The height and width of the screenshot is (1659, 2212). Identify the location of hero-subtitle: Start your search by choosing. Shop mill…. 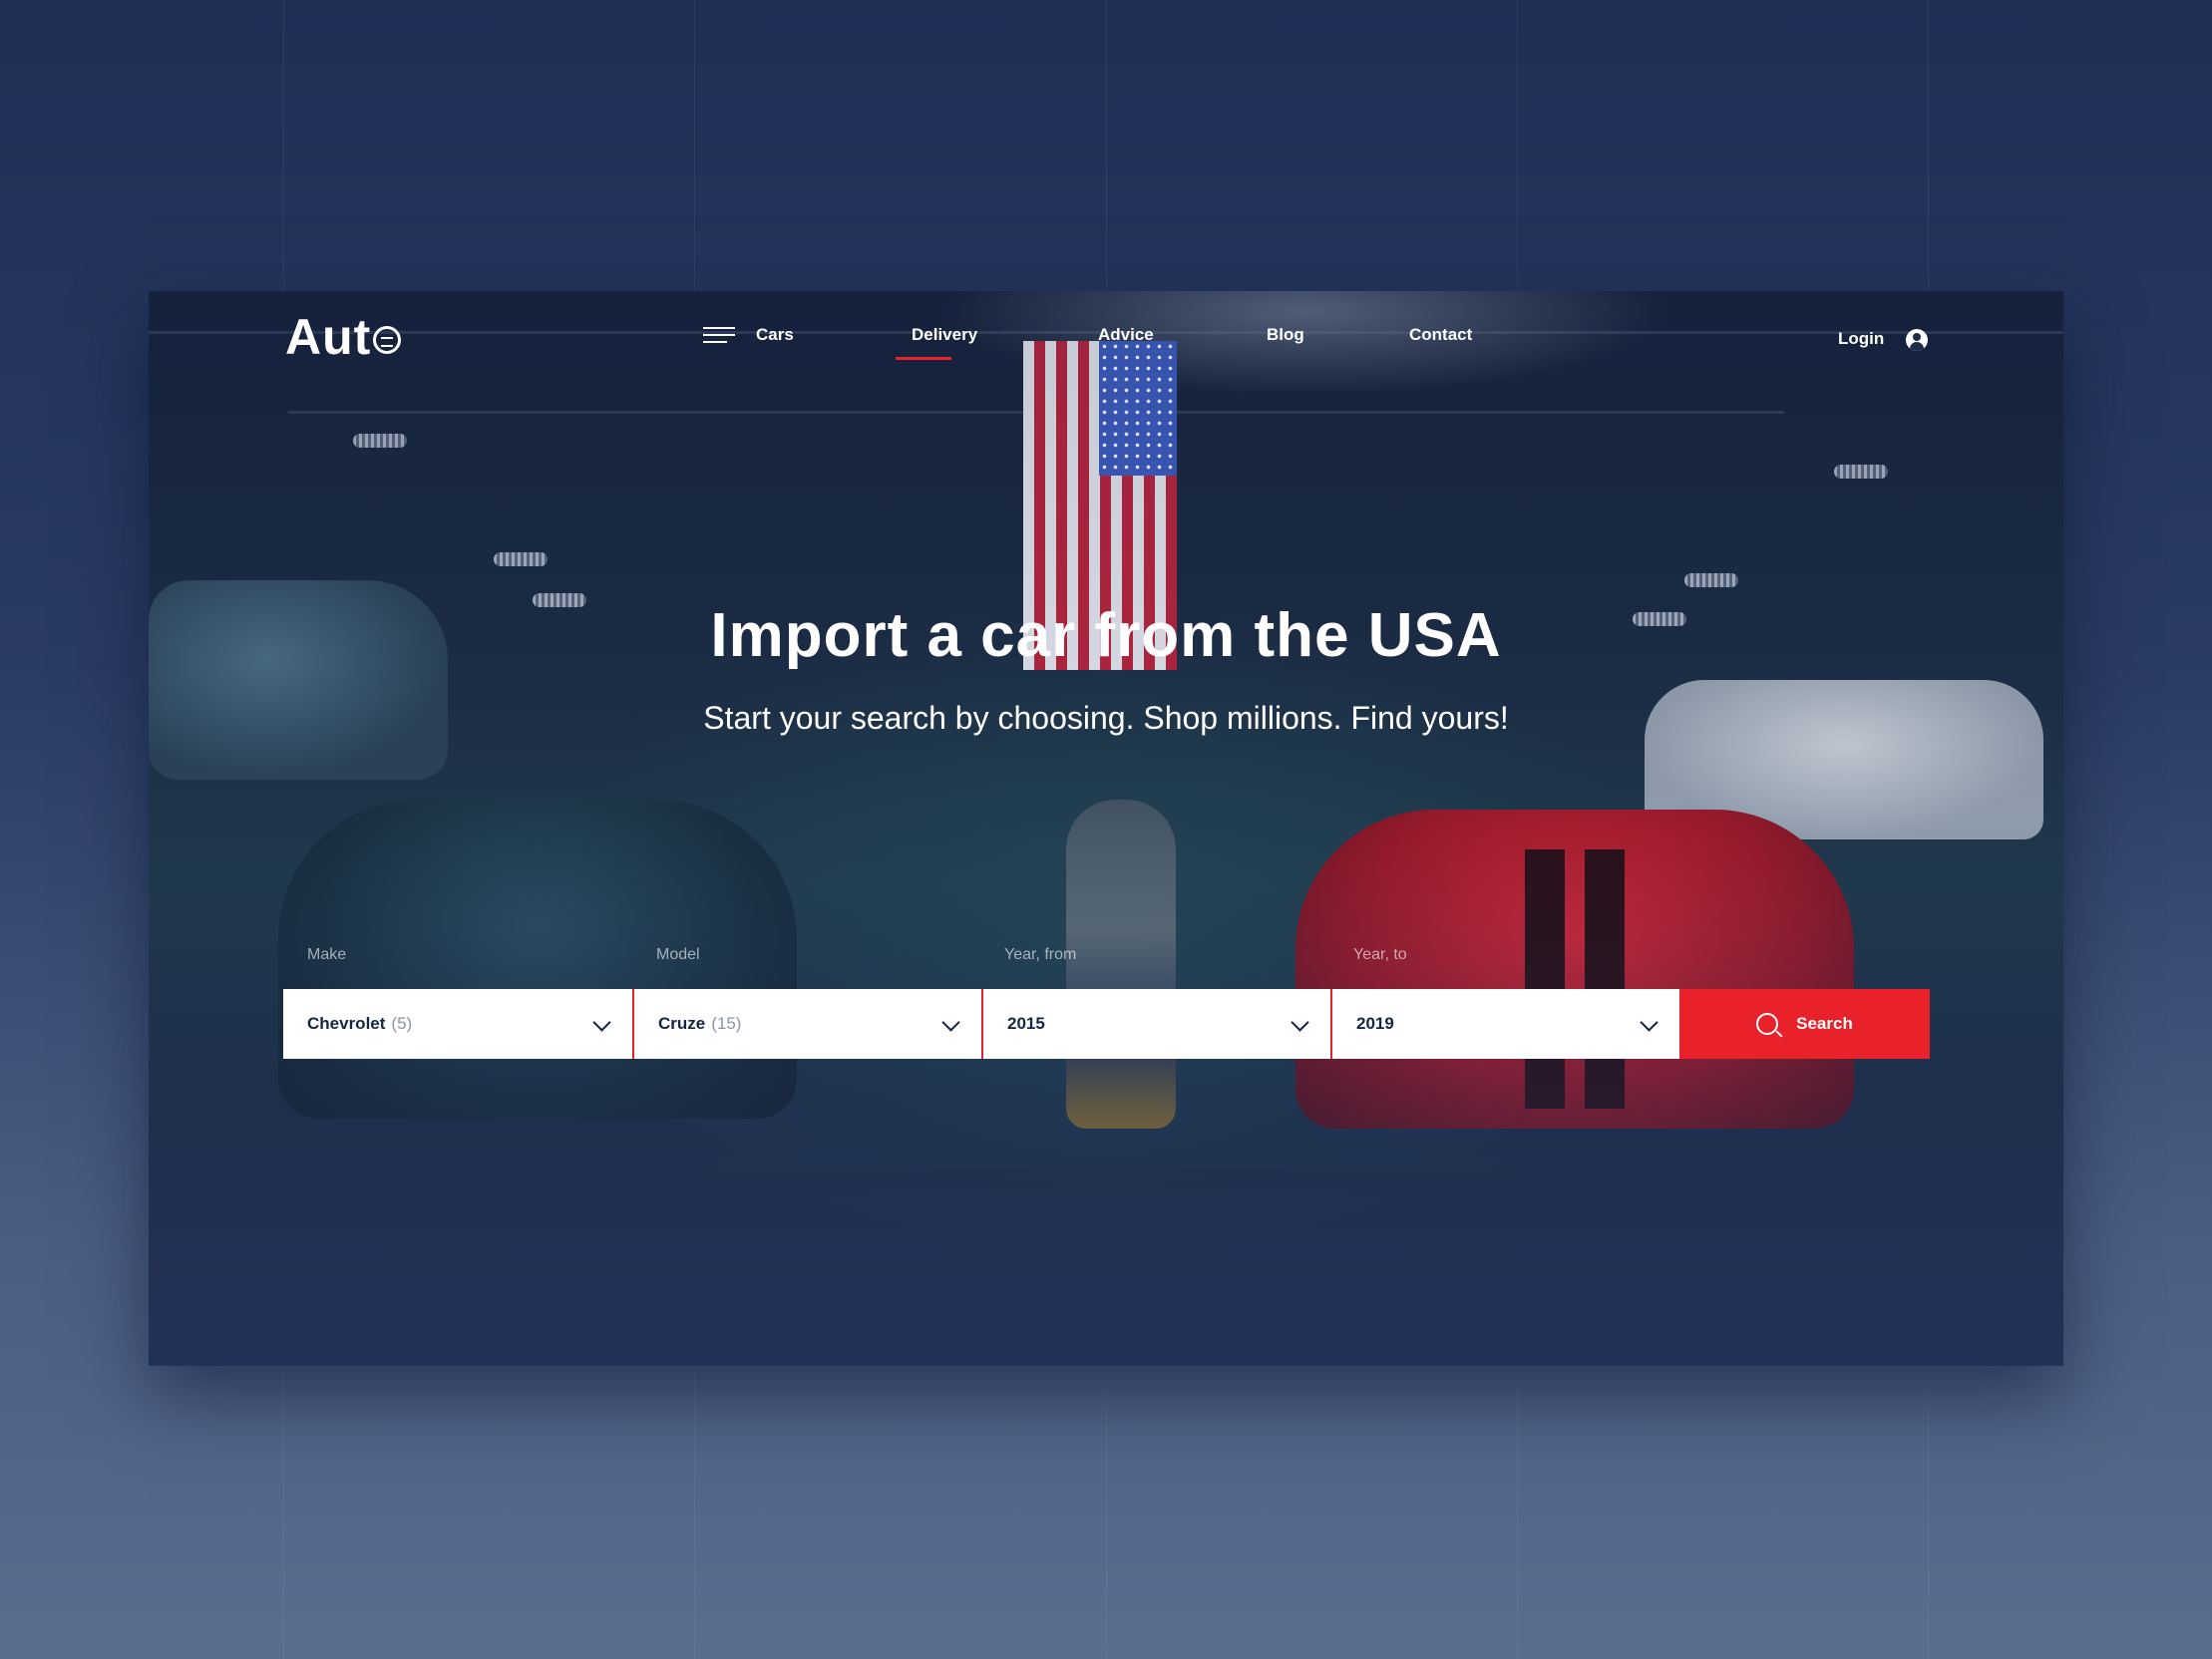
(1106, 718).